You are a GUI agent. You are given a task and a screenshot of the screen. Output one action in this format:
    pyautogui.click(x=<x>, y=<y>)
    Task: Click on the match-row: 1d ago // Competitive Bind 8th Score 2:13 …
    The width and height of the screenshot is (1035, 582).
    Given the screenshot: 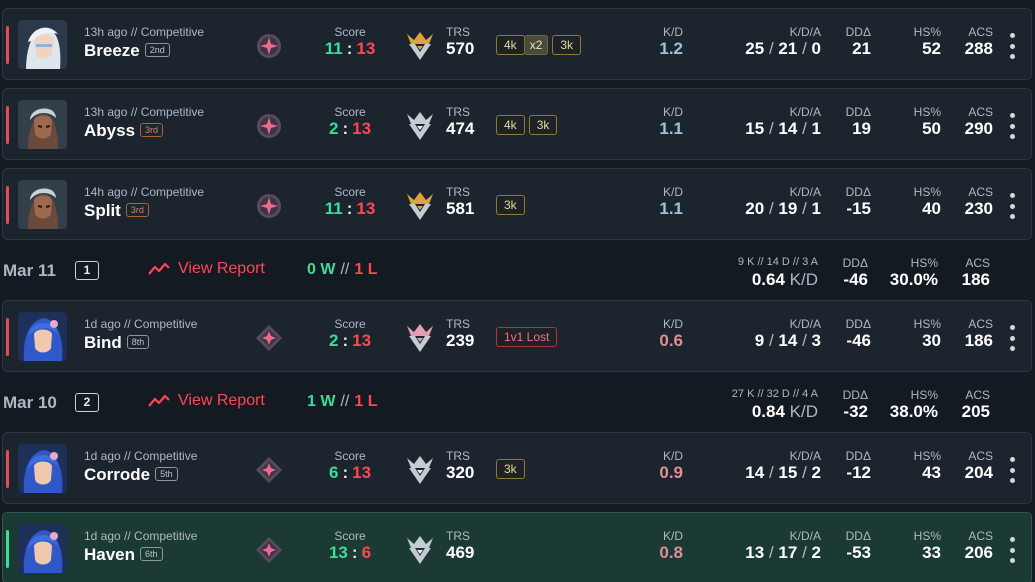 What is the action you would take?
    pyautogui.click(x=517, y=336)
    